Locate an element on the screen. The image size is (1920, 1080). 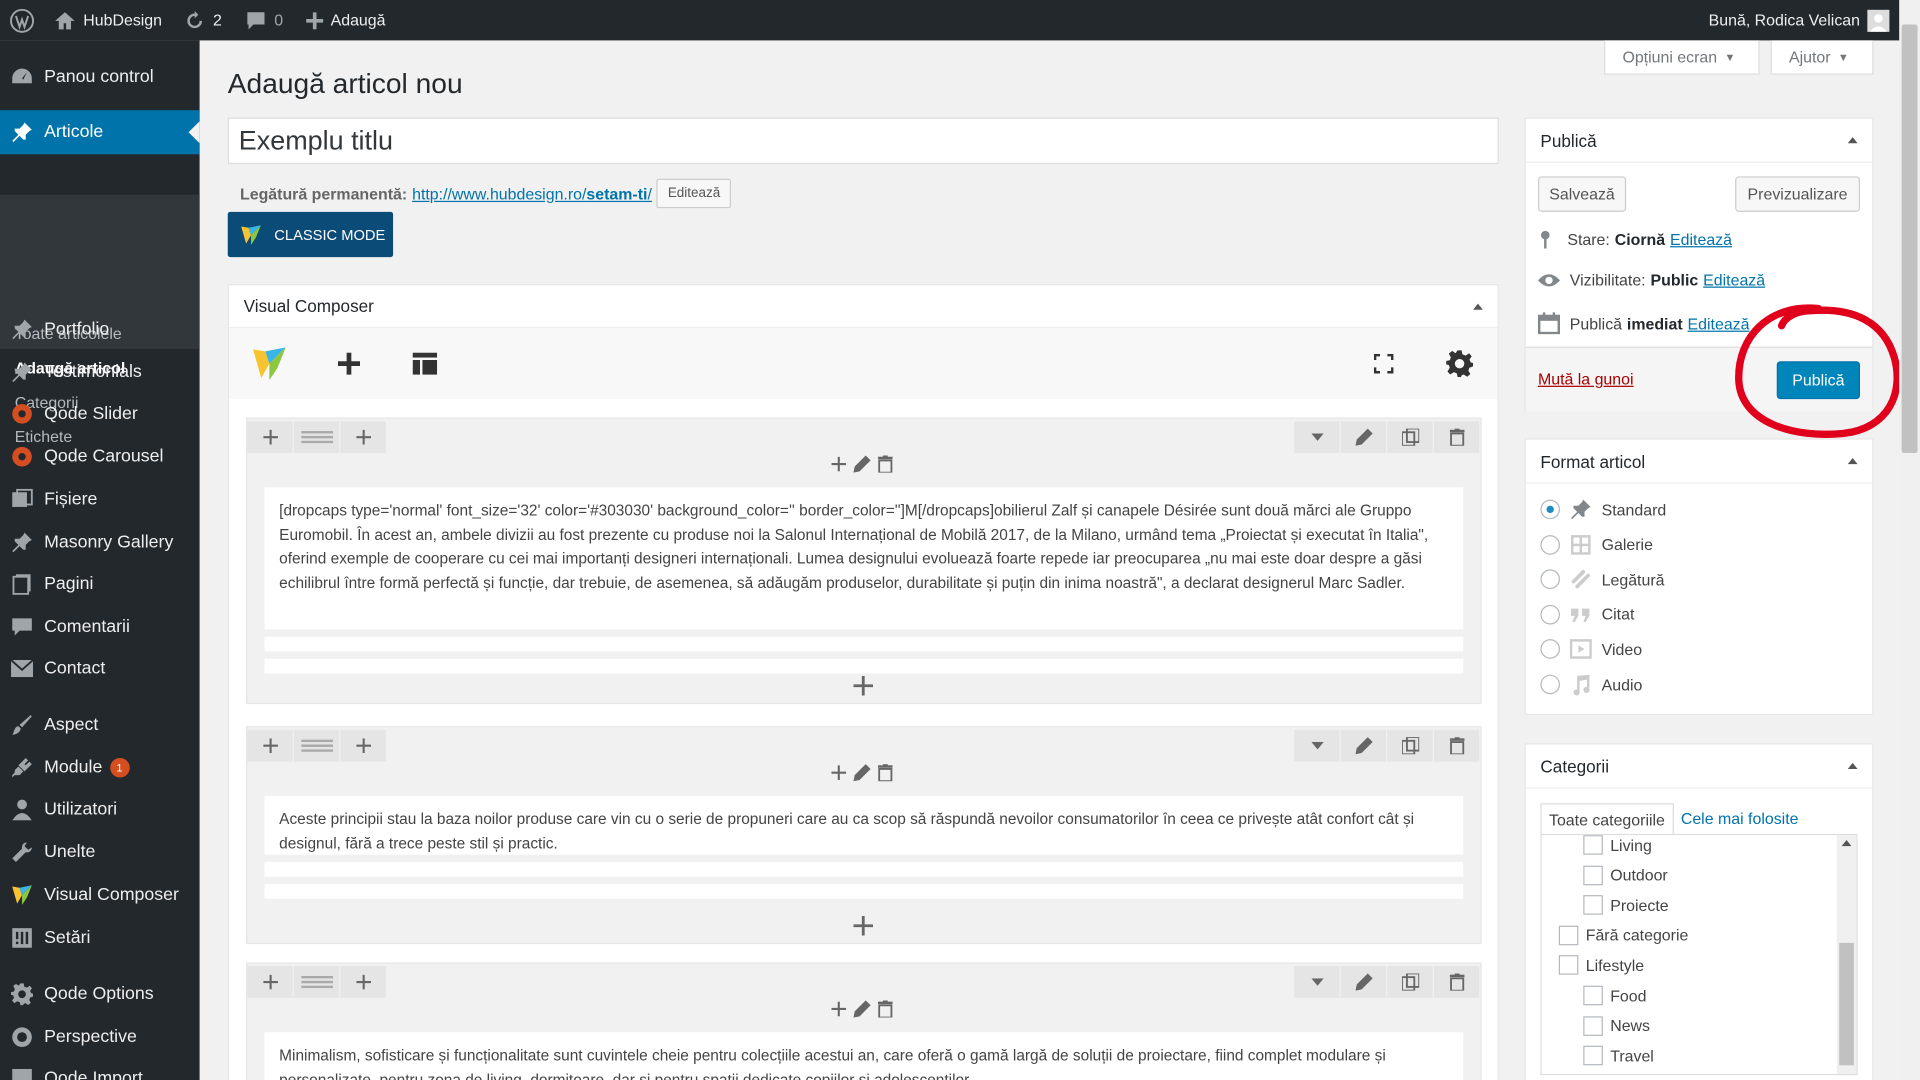
format-option-video: Video is located at coordinates (1591, 649).